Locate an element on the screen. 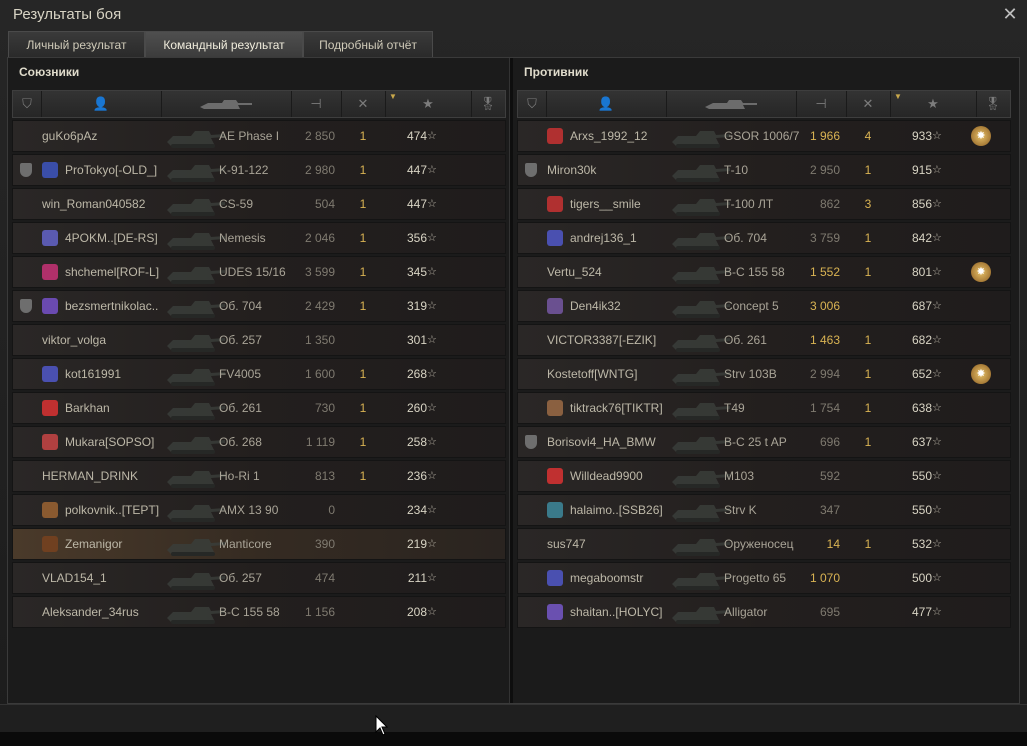 The width and height of the screenshot is (1027, 746). player-row: guKo6pAz AE Phase I2 850 1 474 ☆ is located at coordinates (259, 136).